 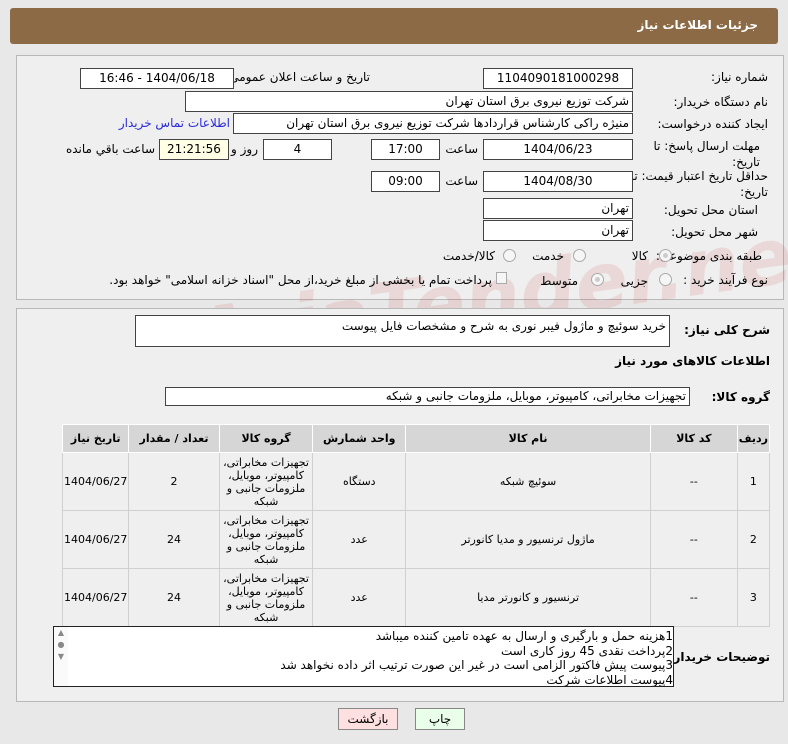 I want to click on days-label: روز و, so click(x=244, y=149).